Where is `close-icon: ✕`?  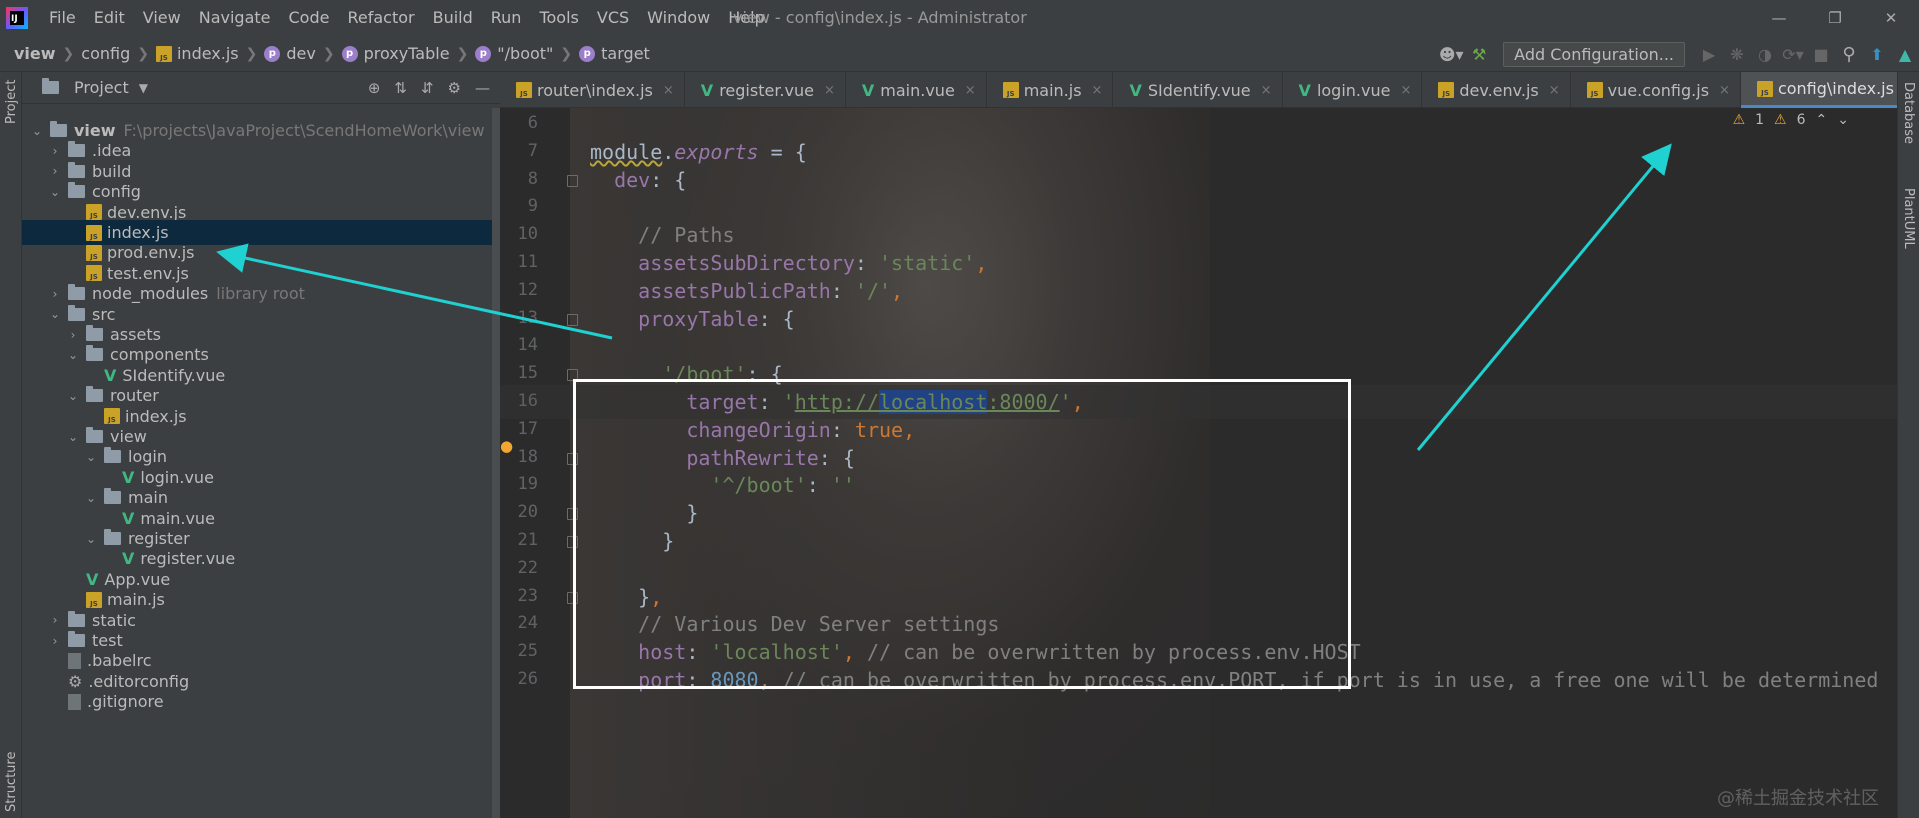 close-icon: ✕ is located at coordinates (1891, 18).